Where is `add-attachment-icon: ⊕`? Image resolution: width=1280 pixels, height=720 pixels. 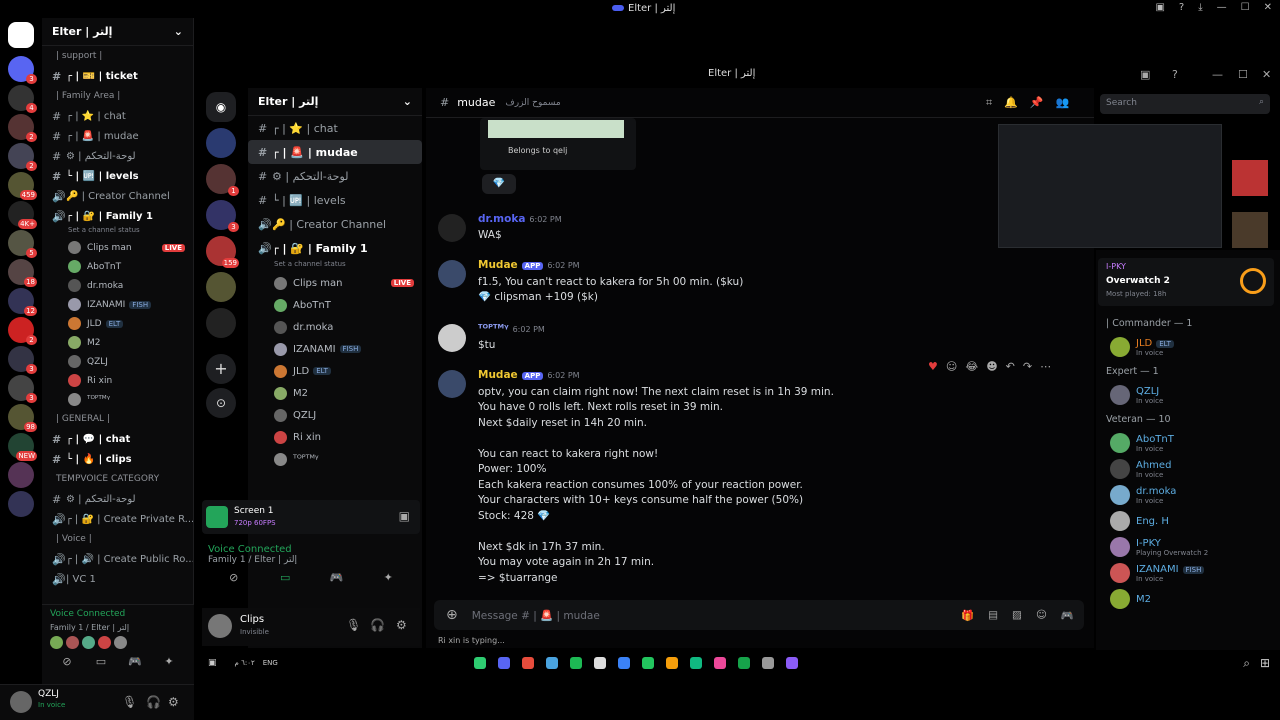 add-attachment-icon: ⊕ is located at coordinates (452, 615).